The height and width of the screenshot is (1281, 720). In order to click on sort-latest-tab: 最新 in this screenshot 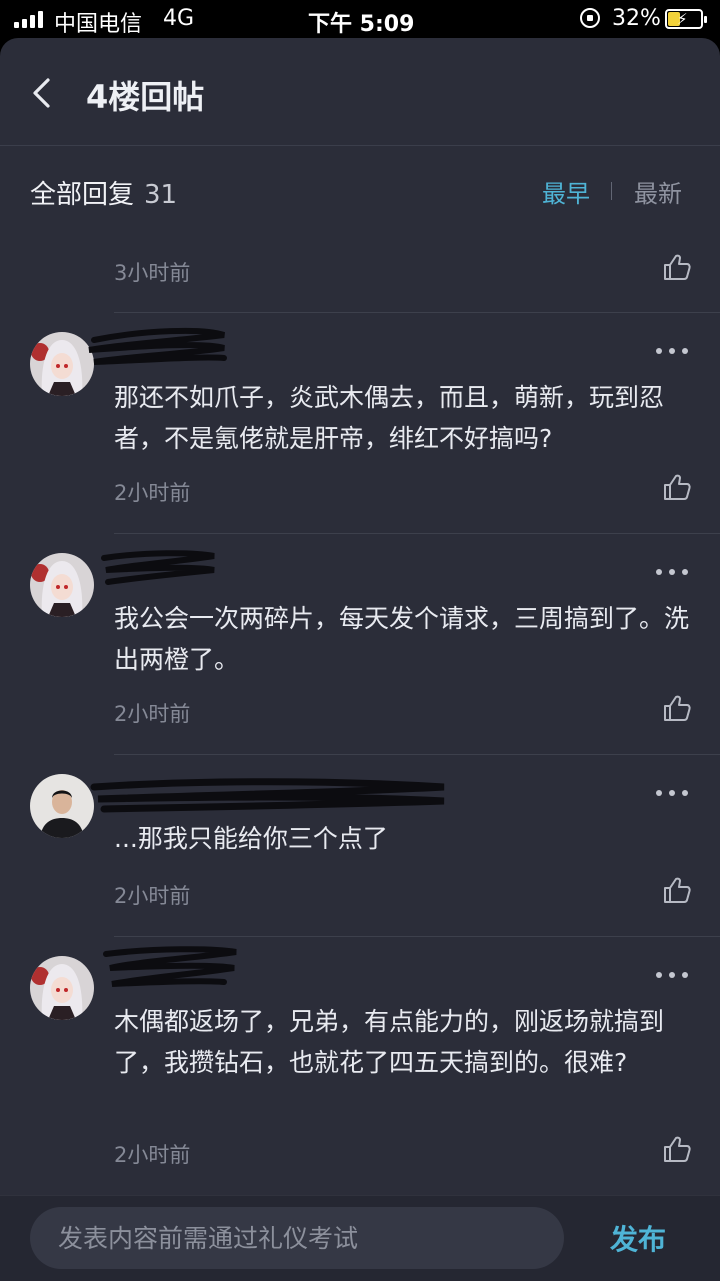, I will do `click(658, 191)`.